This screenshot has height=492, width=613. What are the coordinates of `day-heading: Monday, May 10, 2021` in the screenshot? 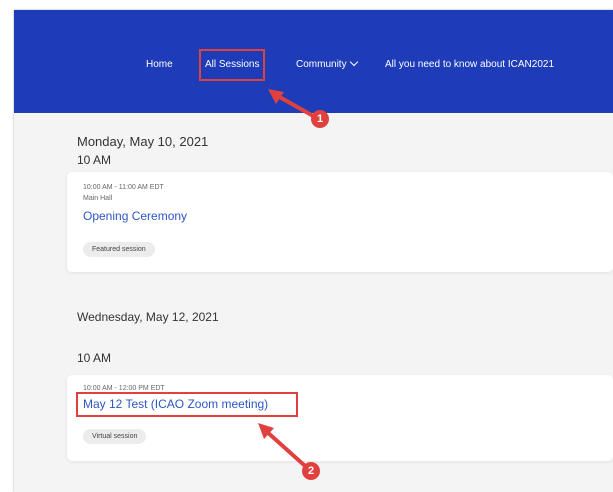 It's located at (143, 141).